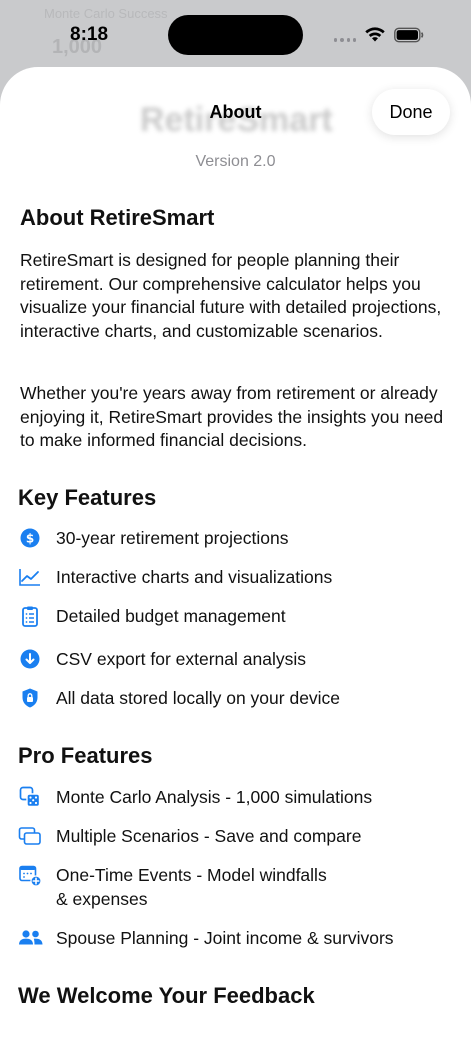 Image resolution: width=471 pixels, height=1047 pixels. I want to click on feature-label: Monte Carlo Analysis - 1,000 simulations, so click(214, 797).